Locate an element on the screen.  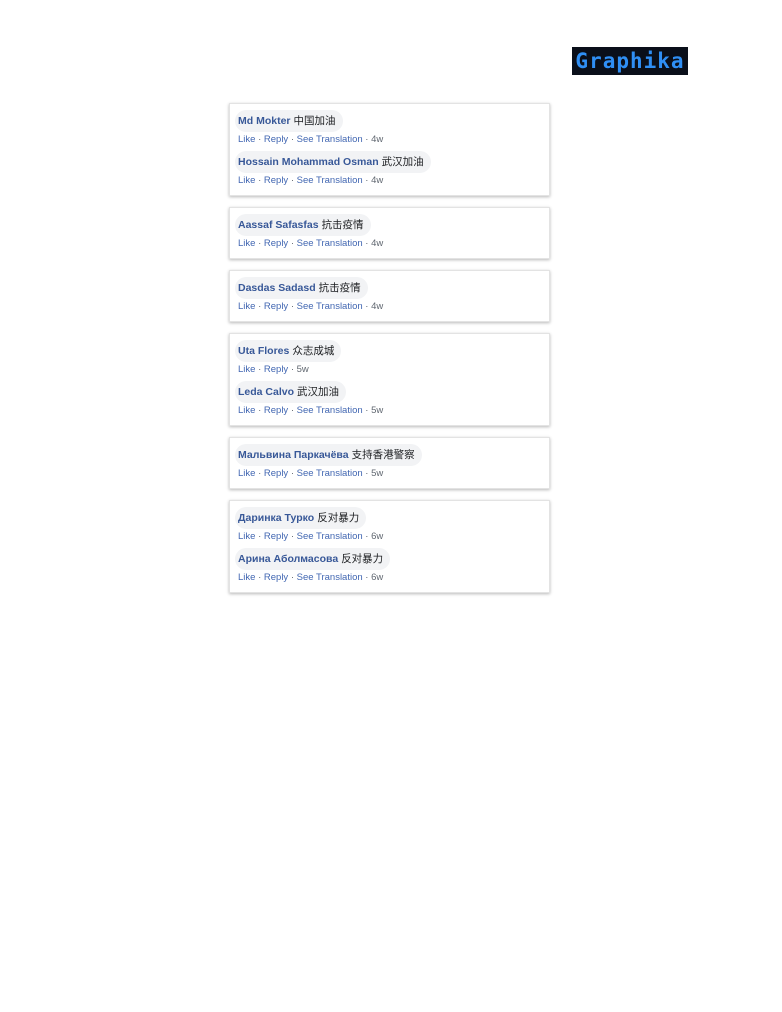
comment-bubble: Dasdas Sadasd 抗击疫情 is located at coordinates (301, 288).